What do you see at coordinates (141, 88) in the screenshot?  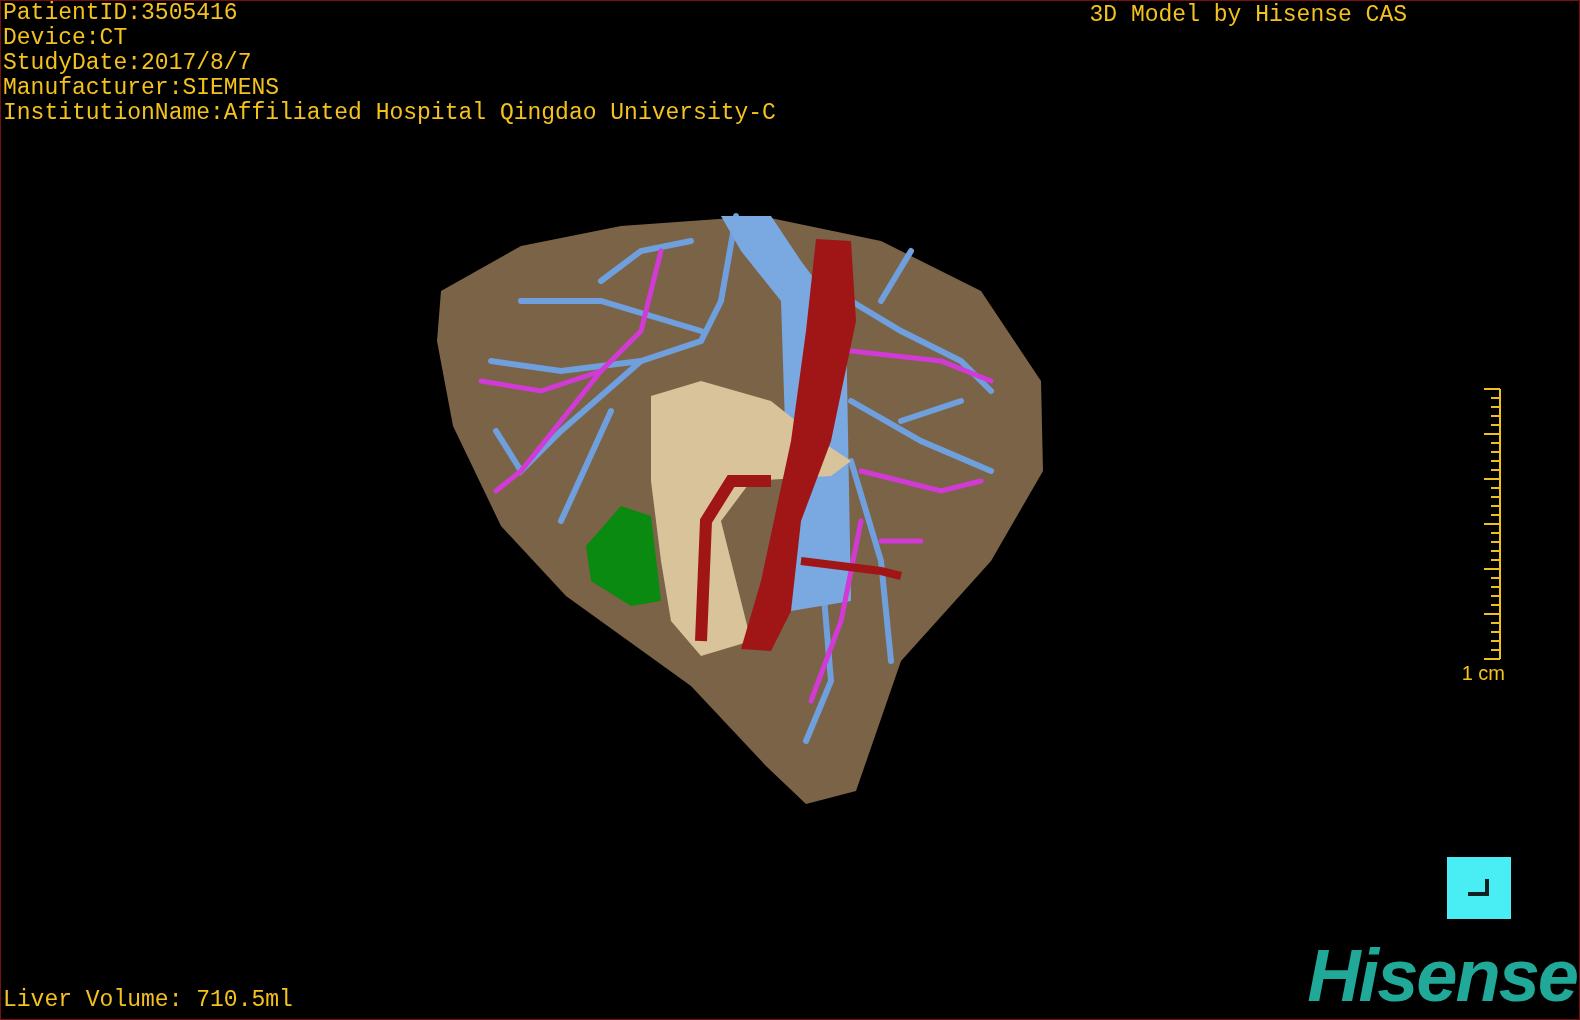 I see `info-line: Manufacturer:SIEMENS` at bounding box center [141, 88].